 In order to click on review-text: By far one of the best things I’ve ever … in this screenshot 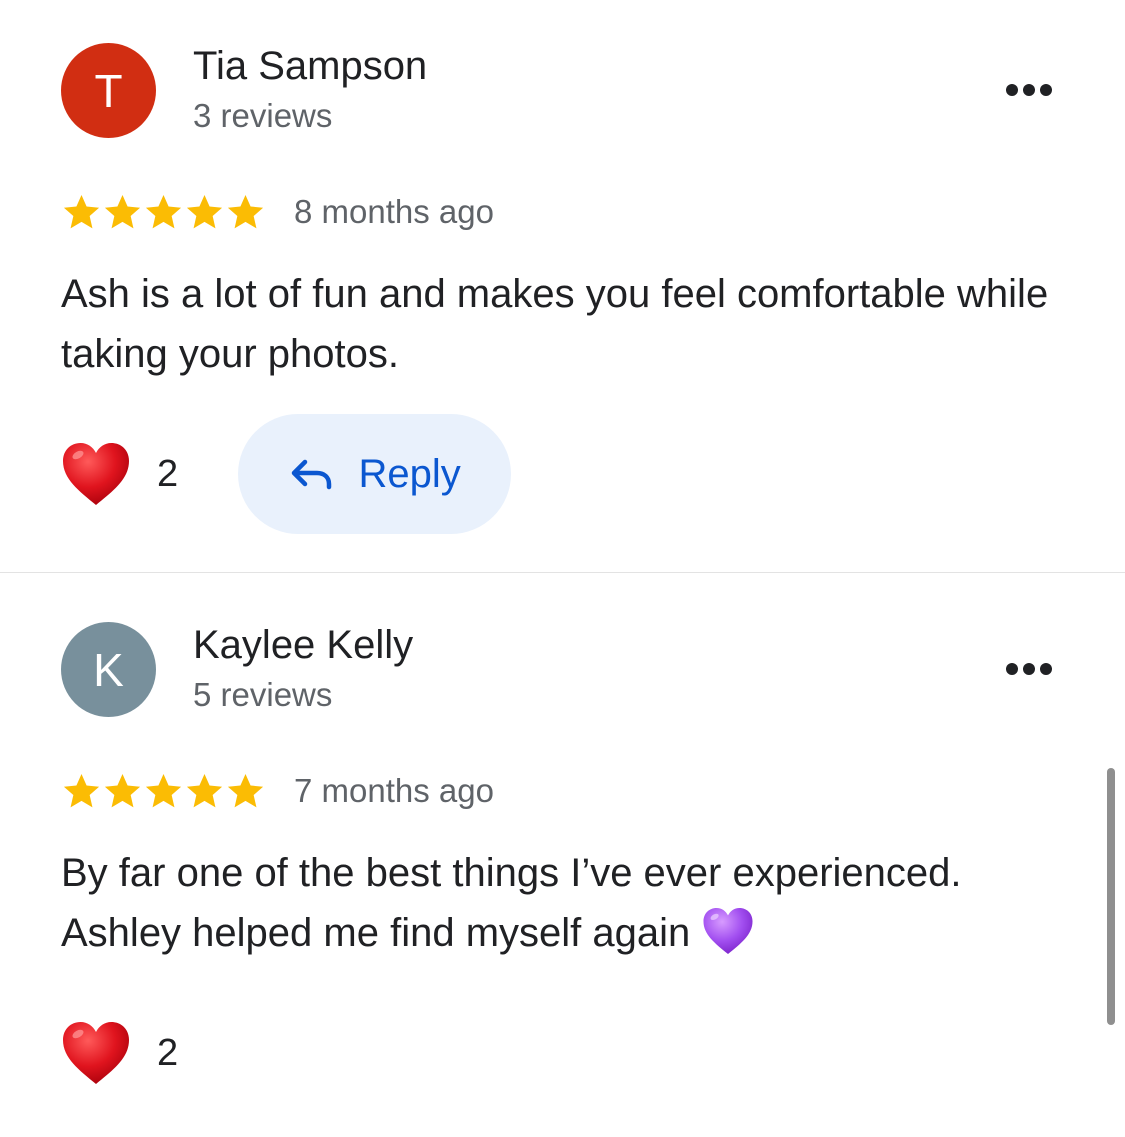, I will do `click(566, 903)`.